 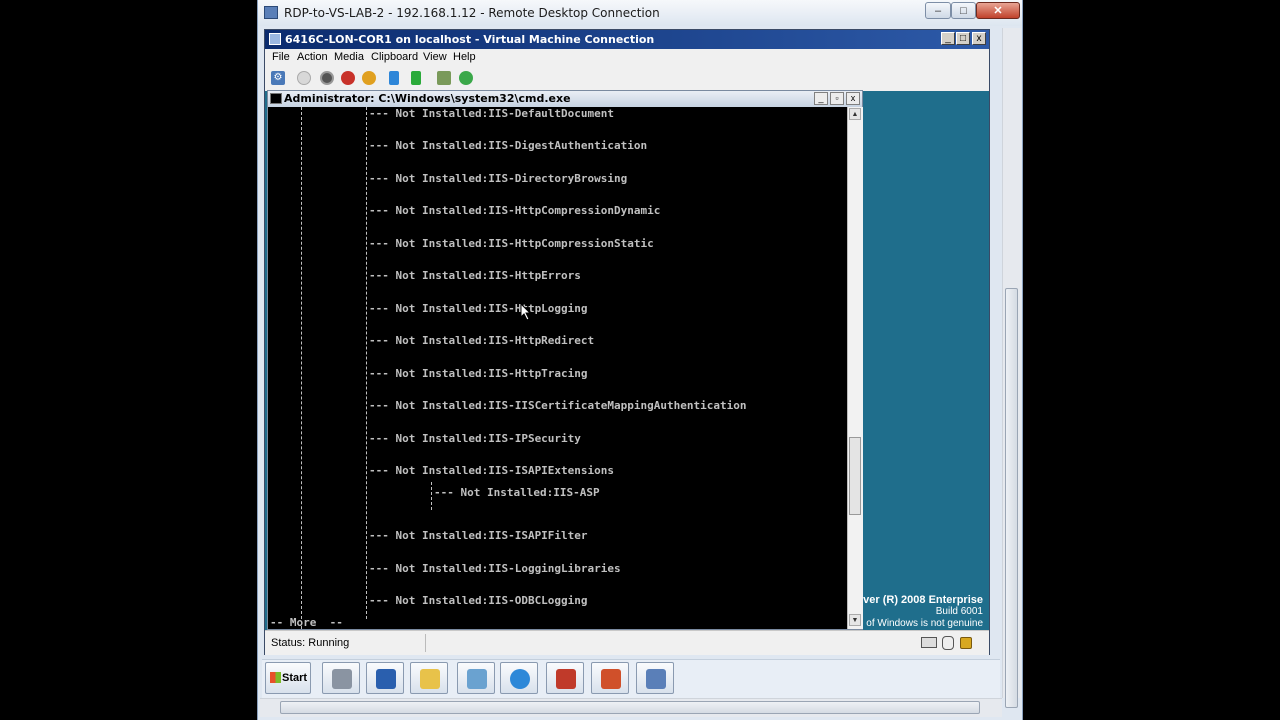 I want to click on console-line: --- Not Installed:IIS-ISAPIFilter, so click(x=478, y=535).